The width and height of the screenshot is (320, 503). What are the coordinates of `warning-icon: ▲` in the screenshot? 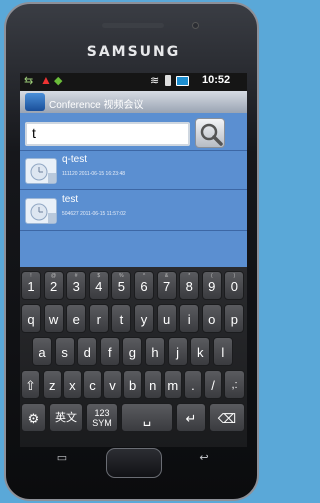 It's located at (46, 80).